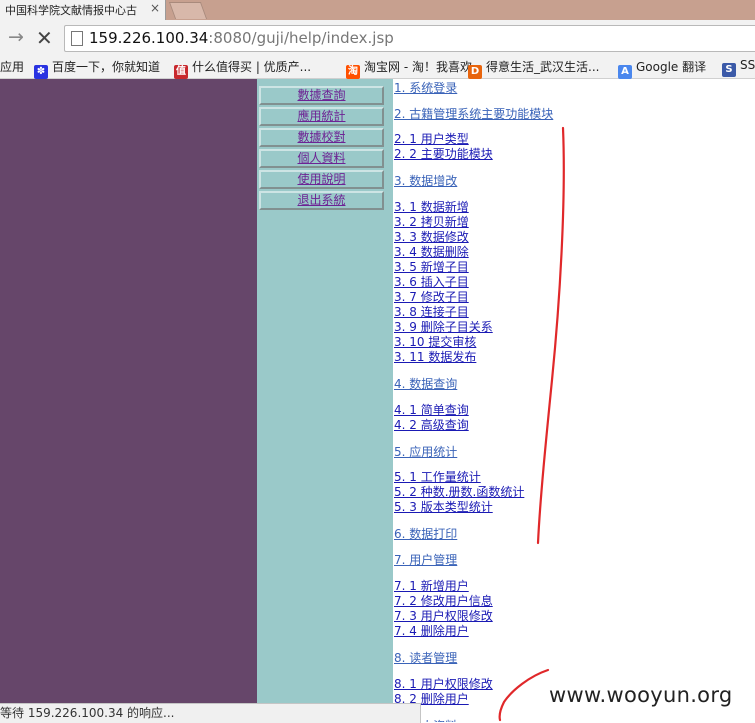  I want to click on bookmark-item: S SS, so click(738, 67).